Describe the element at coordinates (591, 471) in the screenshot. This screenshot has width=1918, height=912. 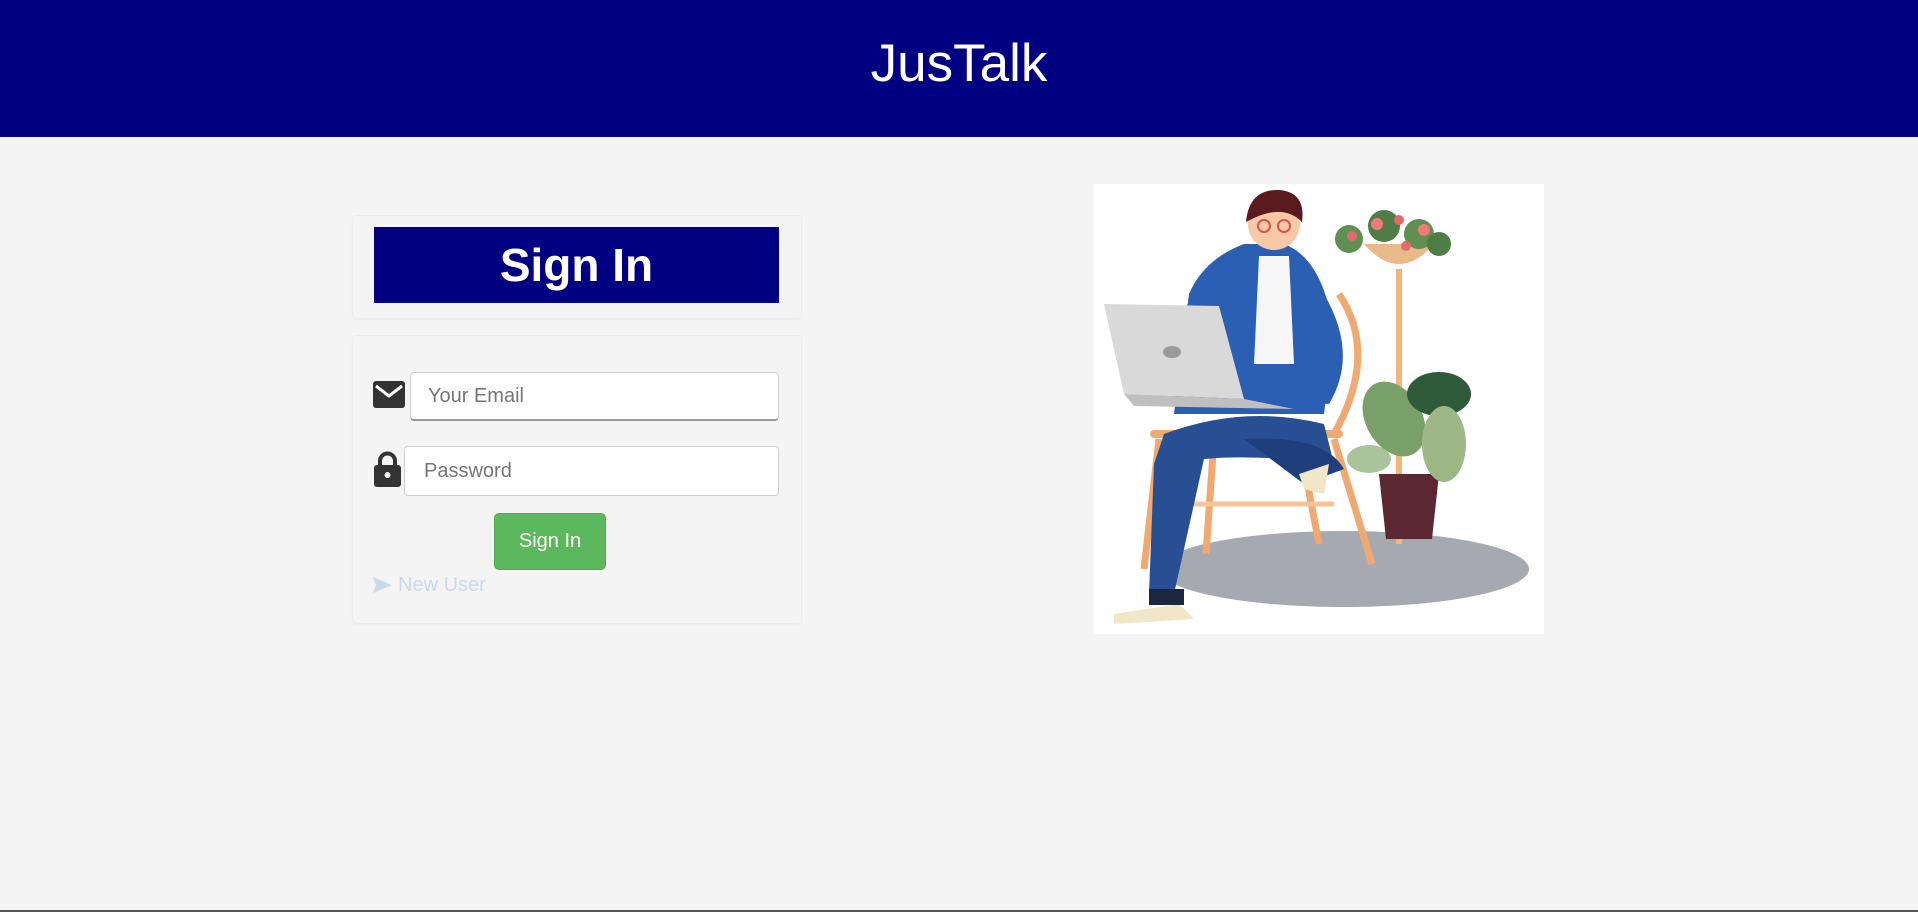
I see `password-field` at that location.